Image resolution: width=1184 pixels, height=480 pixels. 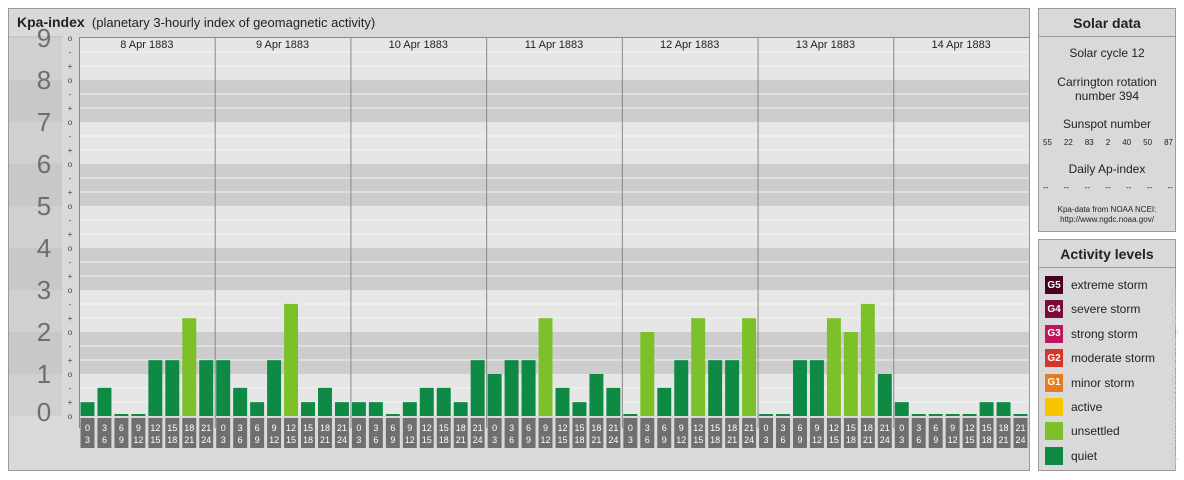 What do you see at coordinates (1047, 142) in the screenshot?
I see `sunspot-value-0: 55` at bounding box center [1047, 142].